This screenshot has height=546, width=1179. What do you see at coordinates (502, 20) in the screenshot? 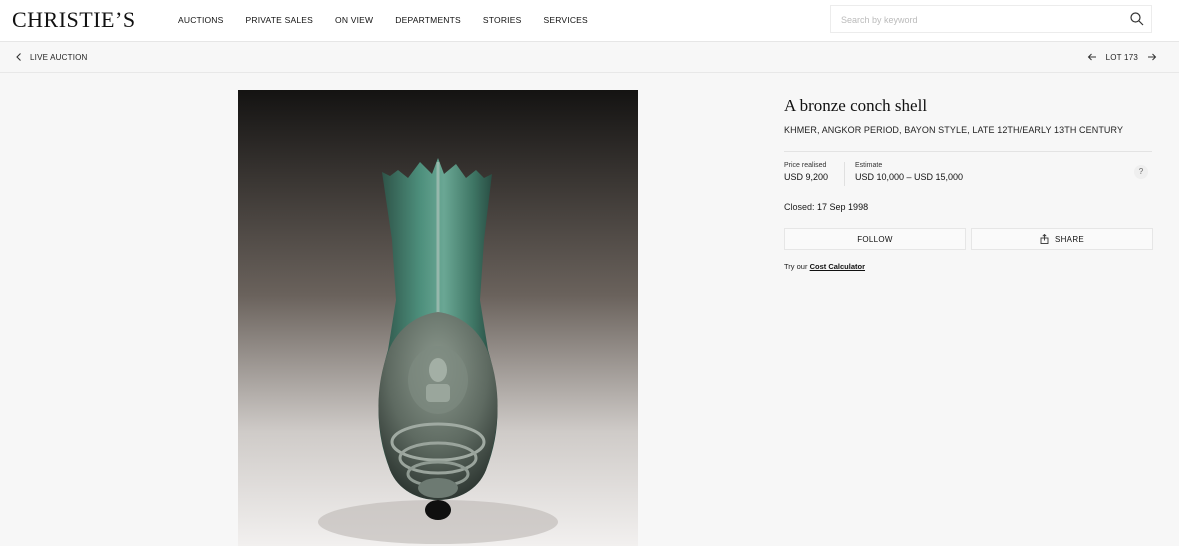
I see `nav-stories: STORIES` at bounding box center [502, 20].